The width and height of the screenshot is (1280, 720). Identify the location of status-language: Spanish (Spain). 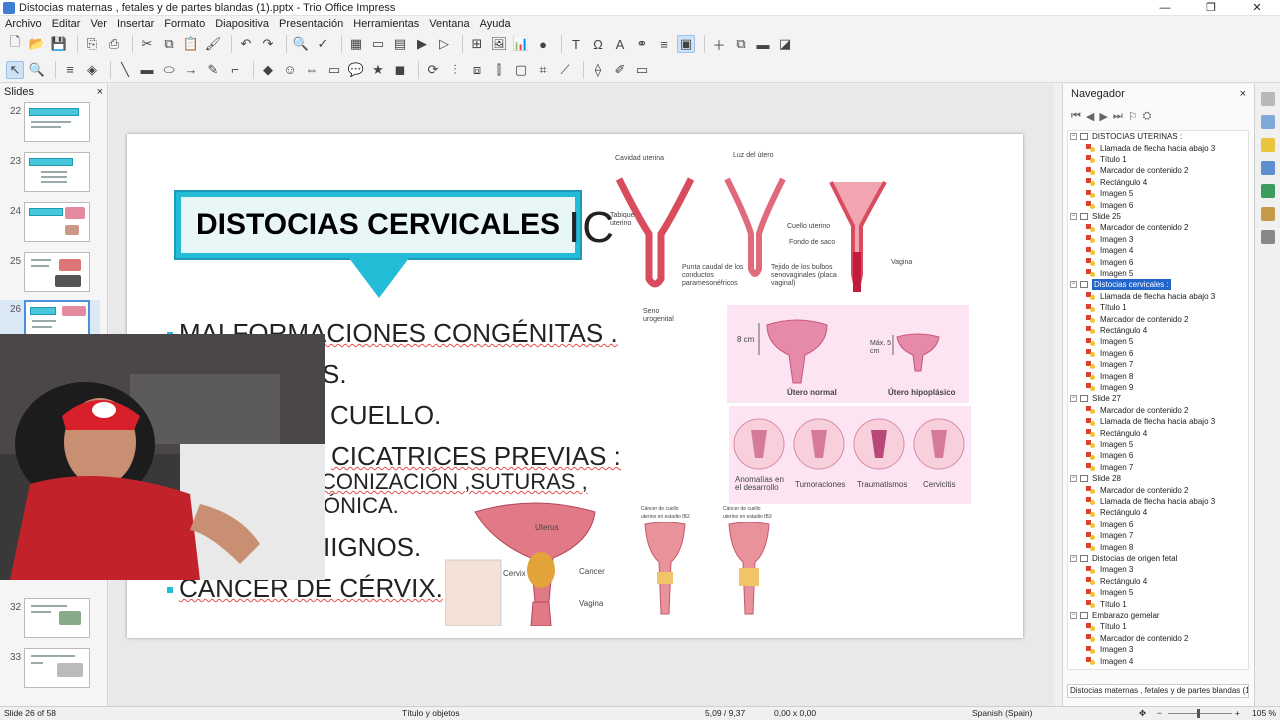
(1002, 713).